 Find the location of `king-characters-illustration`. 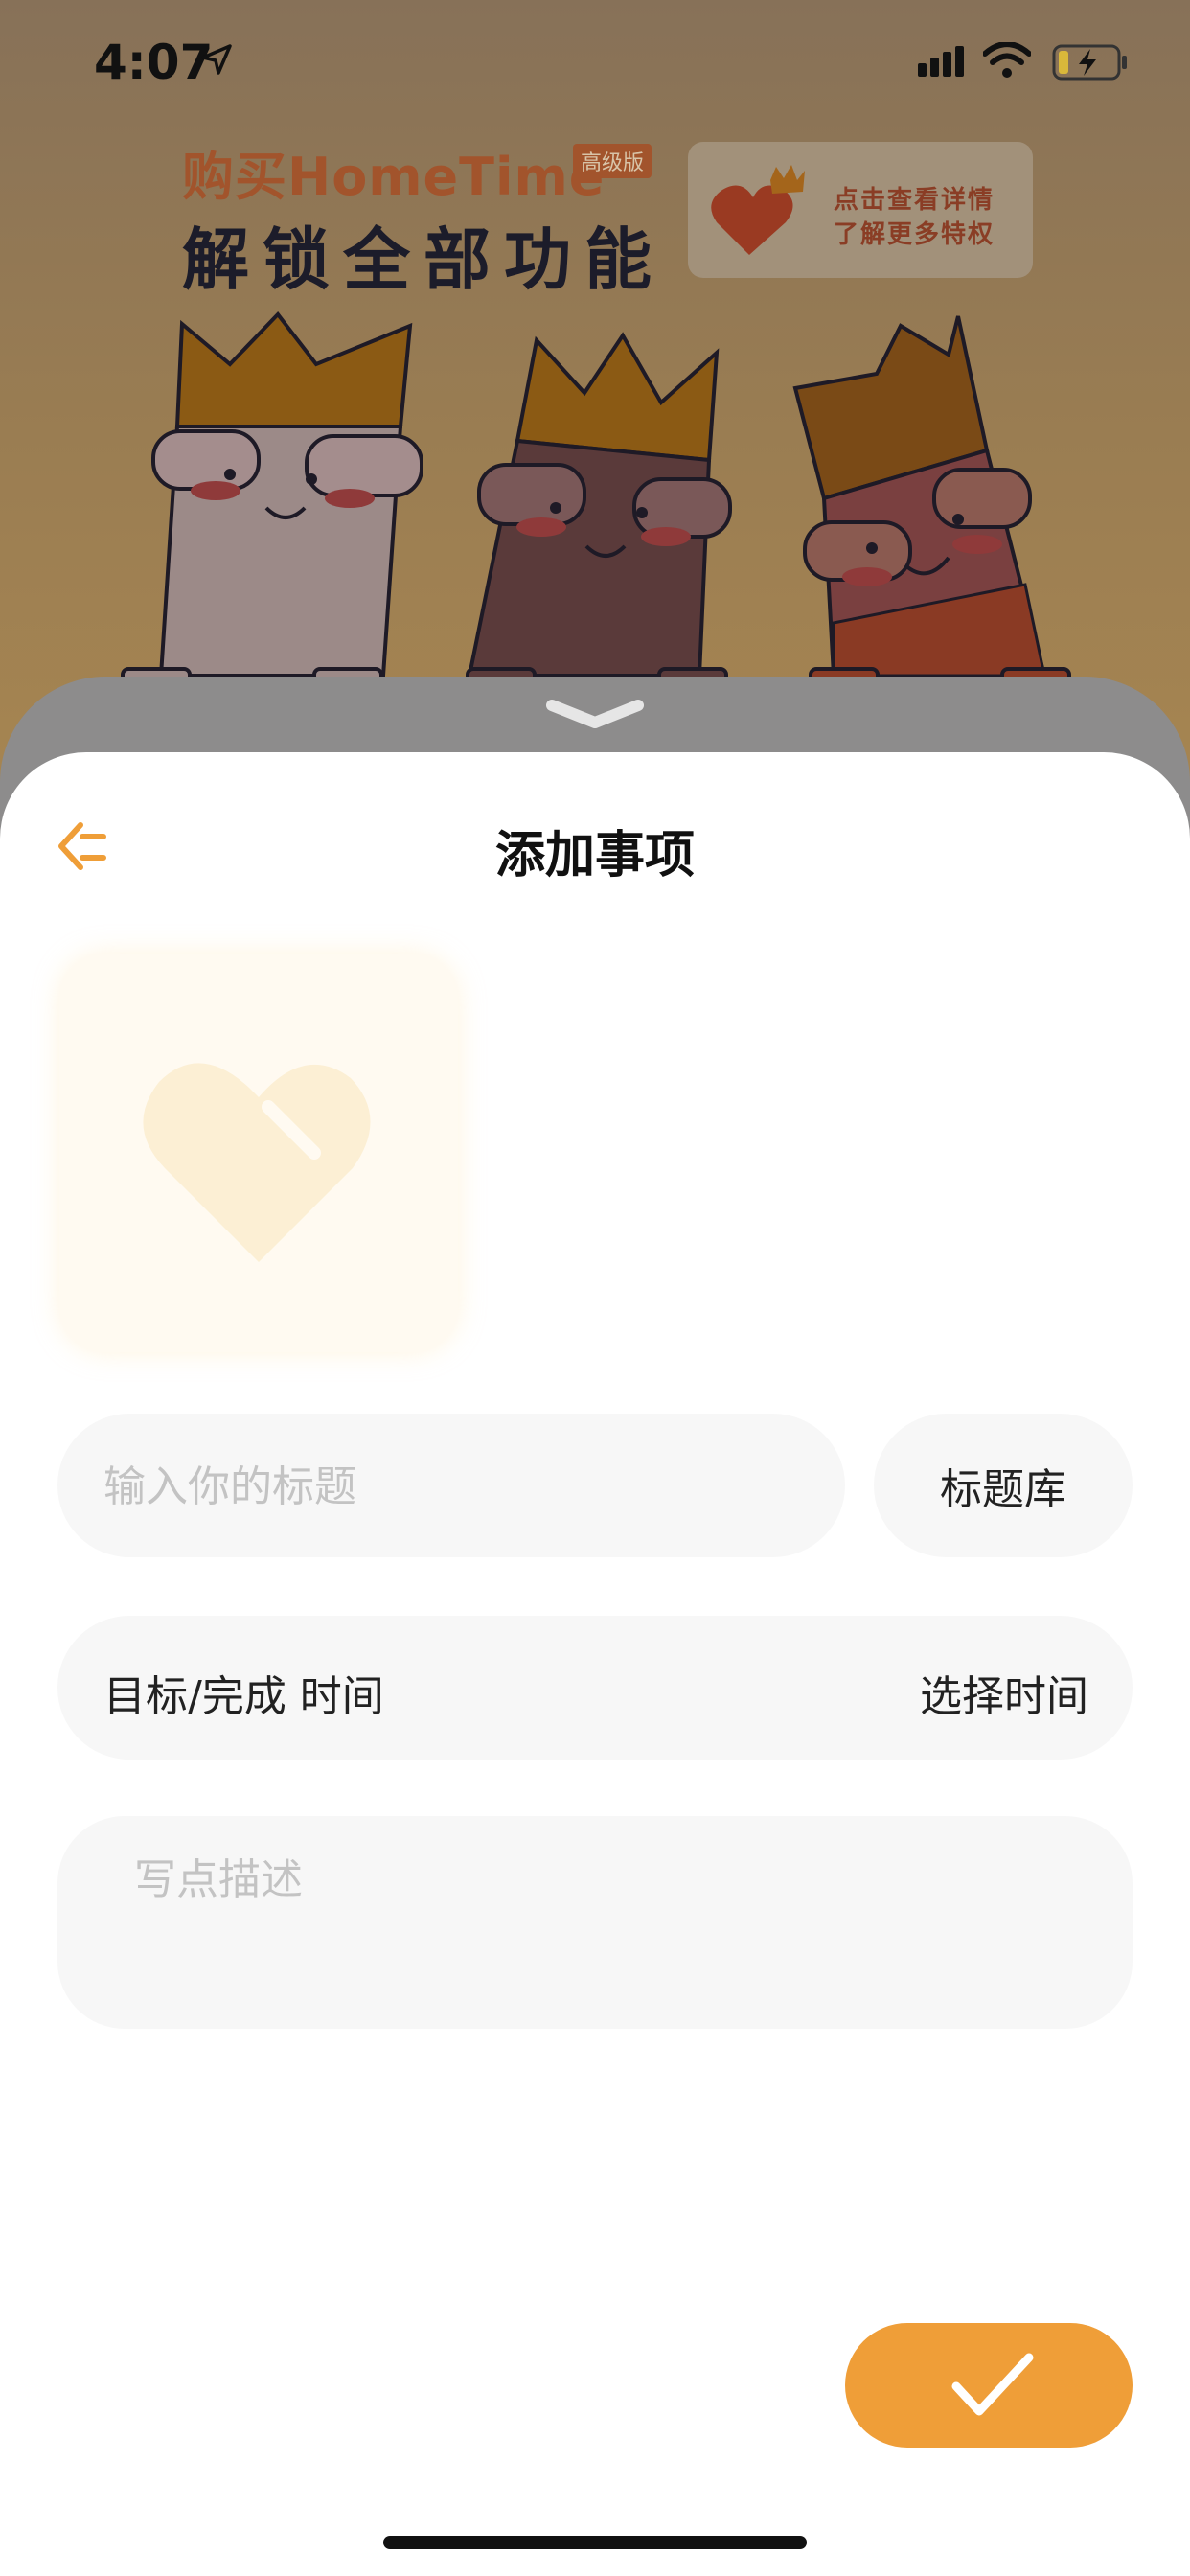

king-characters-illustration is located at coordinates (596, 504).